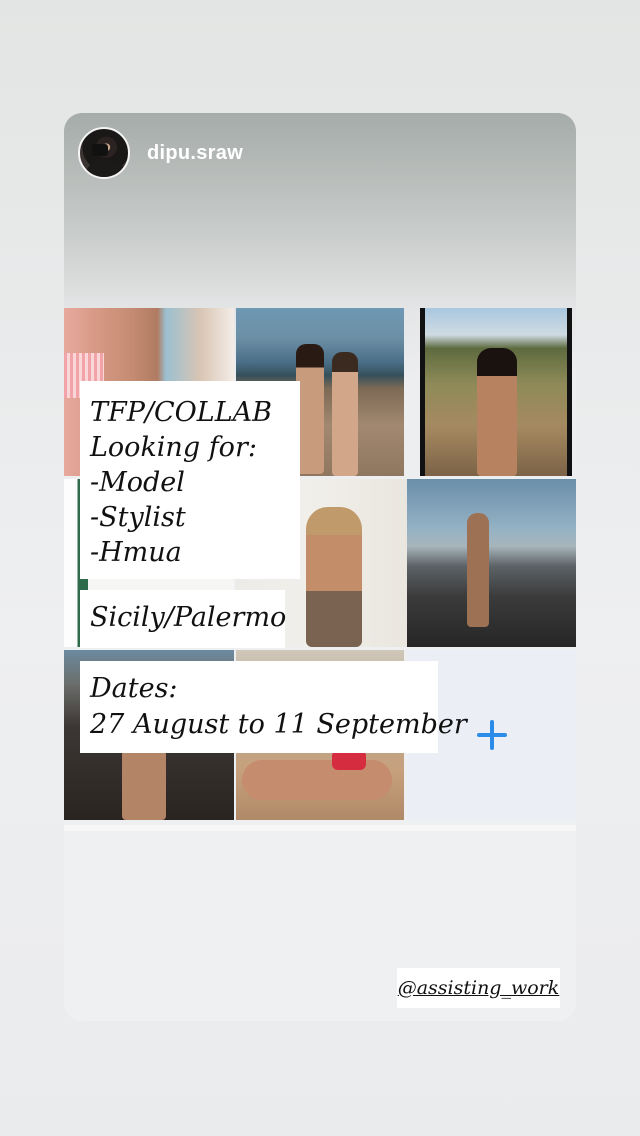 Image resolution: width=640 pixels, height=1136 pixels. What do you see at coordinates (173, 447) in the screenshot?
I see `text-line: Looking for:` at bounding box center [173, 447].